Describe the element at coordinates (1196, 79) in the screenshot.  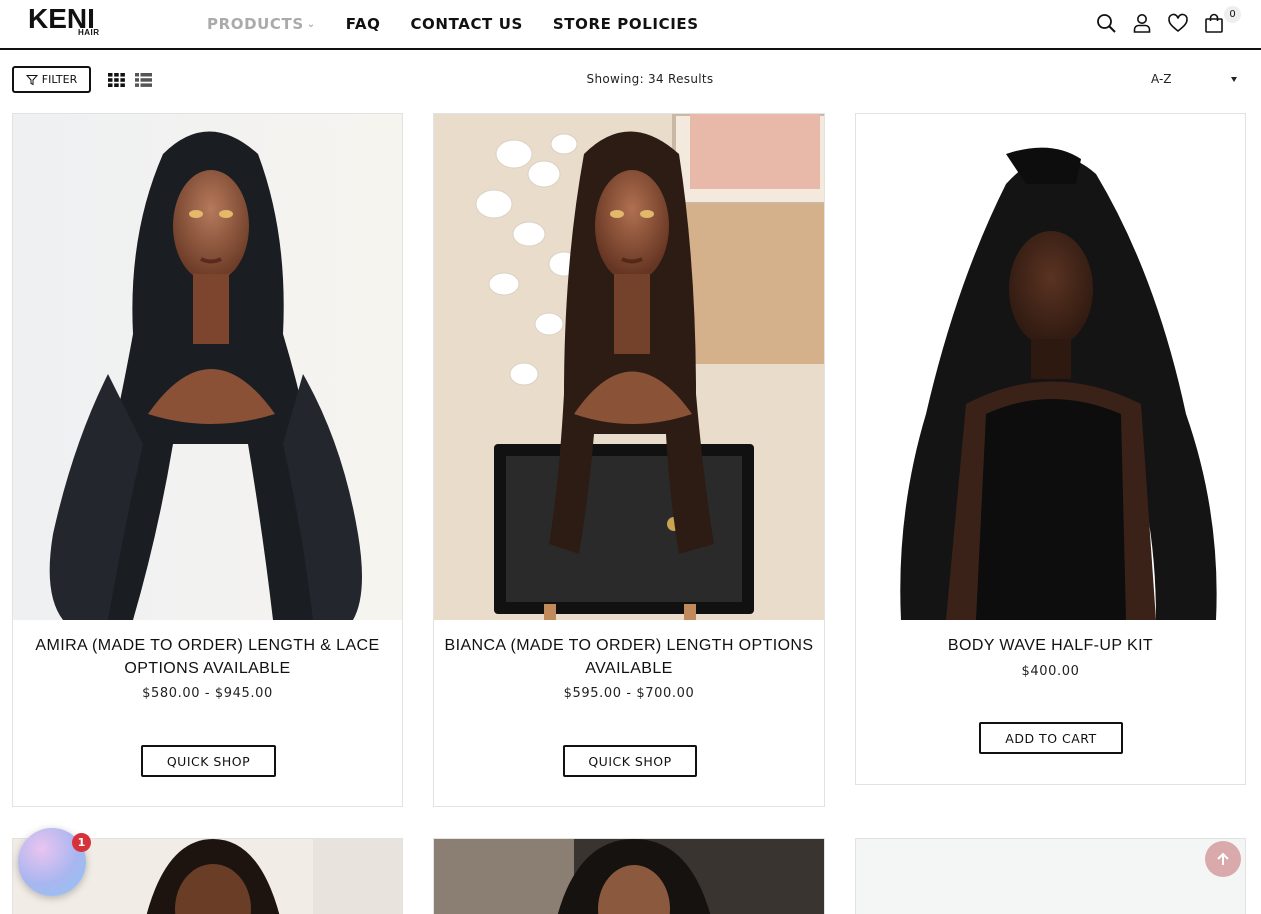
I see `sort-select: A-Z` at that location.